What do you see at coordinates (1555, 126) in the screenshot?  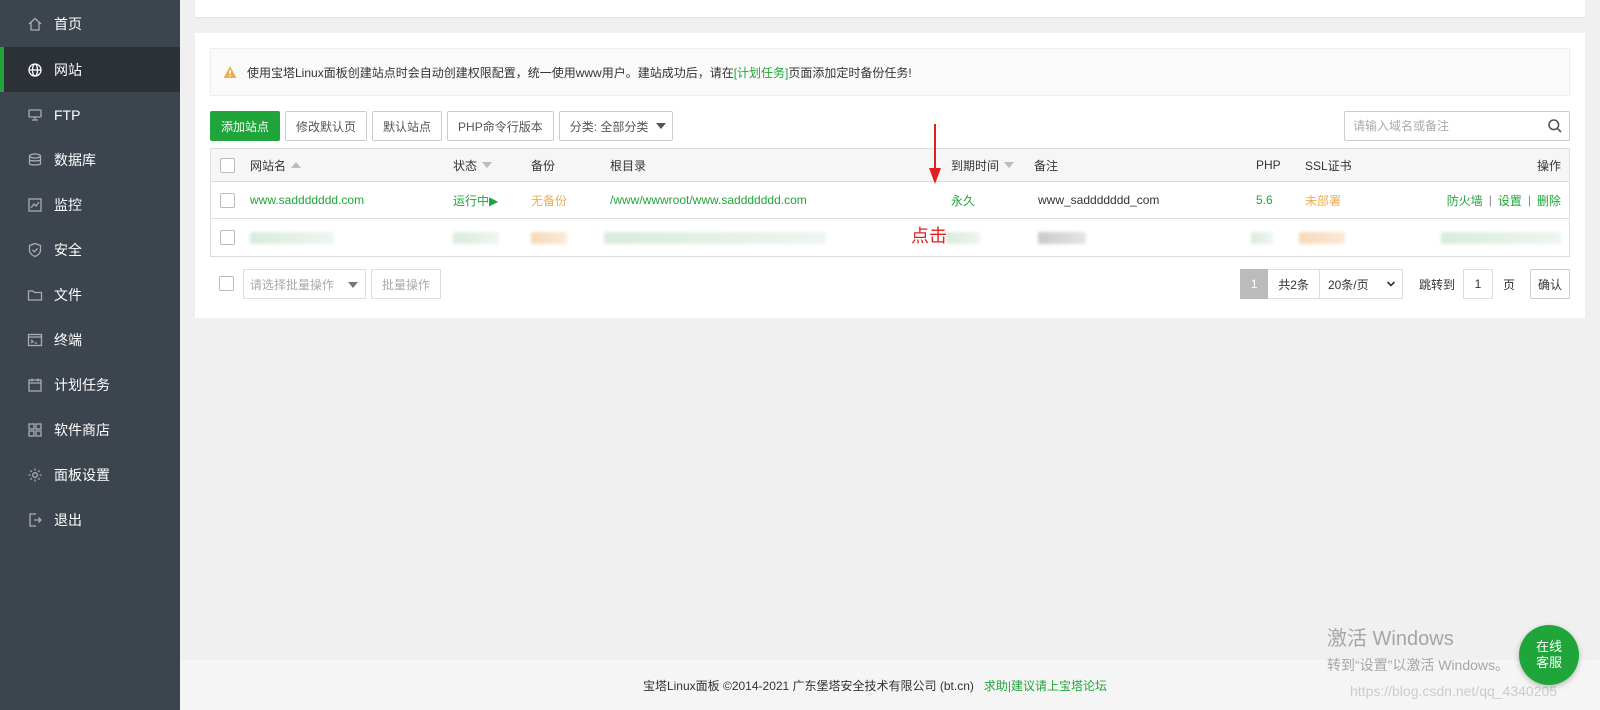 I see `search-icon` at bounding box center [1555, 126].